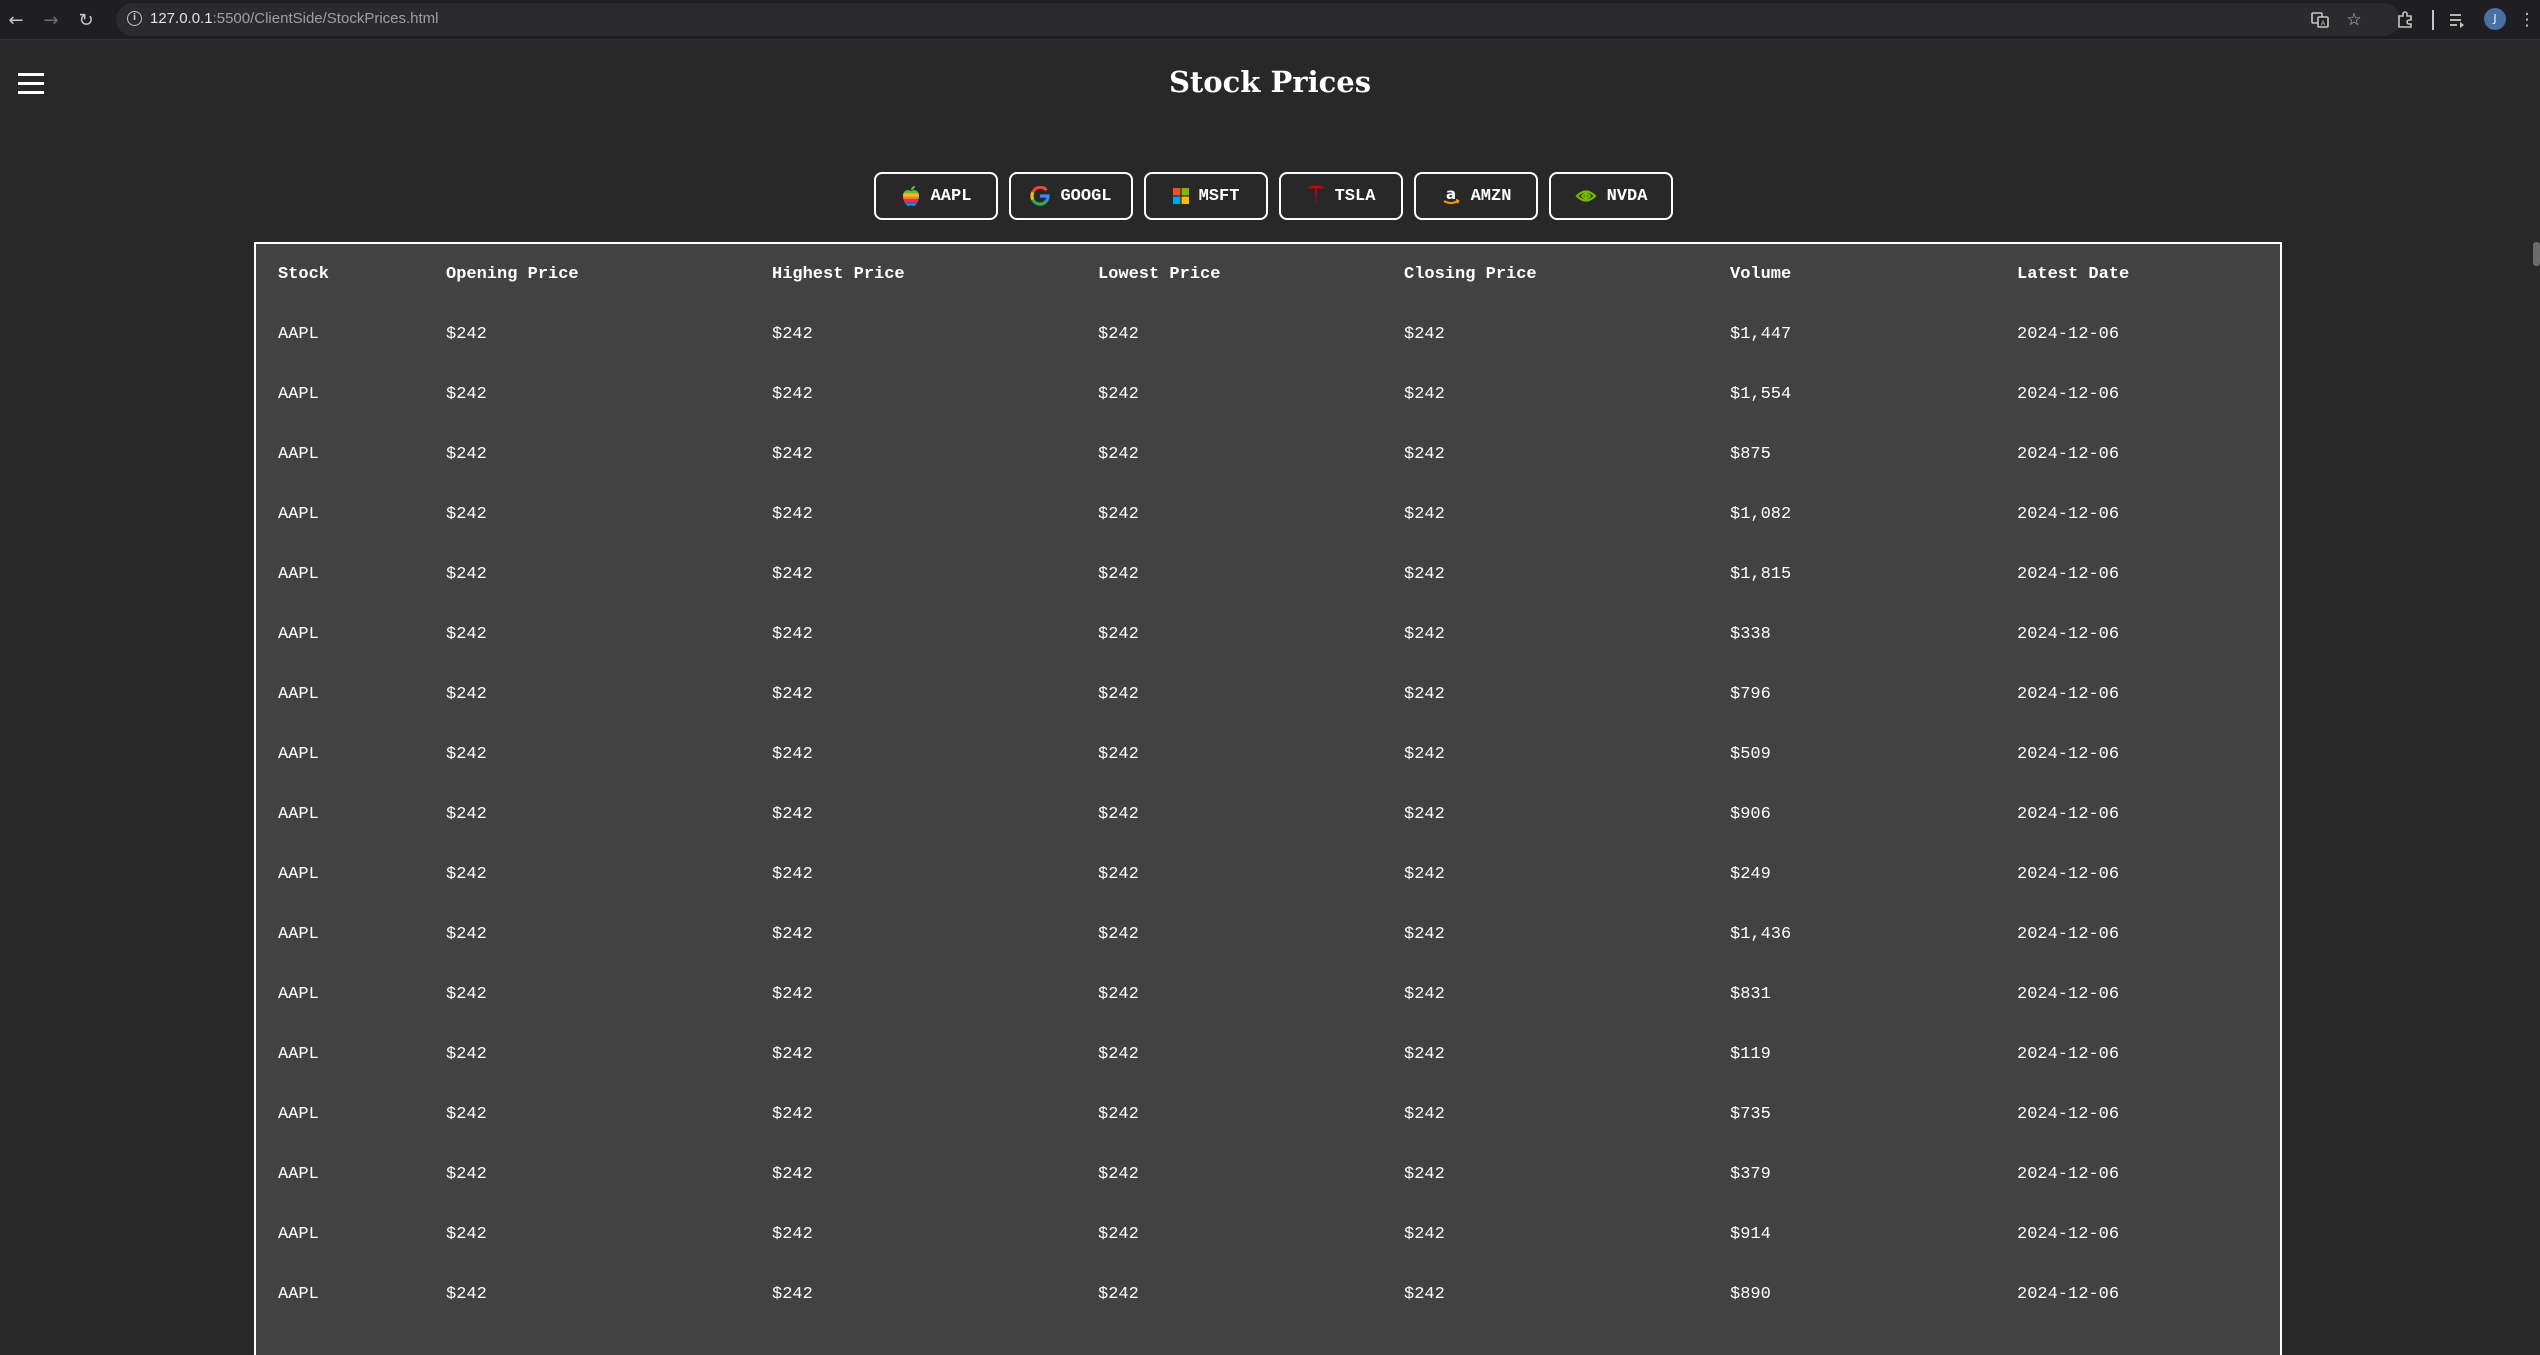 This screenshot has width=2540, height=1355. I want to click on reading-list-icon, so click(2457, 20).